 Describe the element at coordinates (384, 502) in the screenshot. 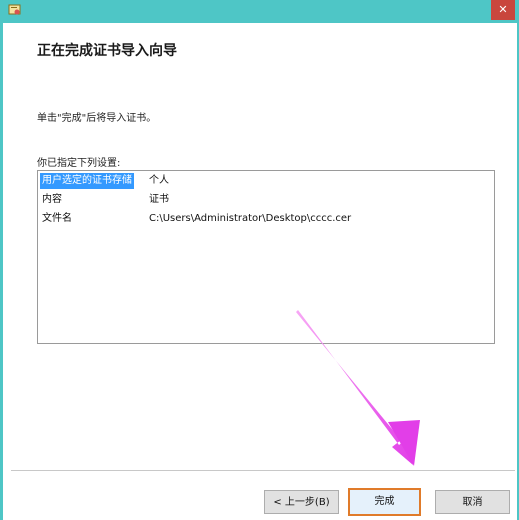

I see `finish-button: 完成` at that location.